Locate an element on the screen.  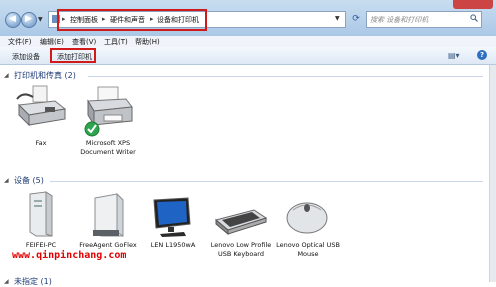
device-xps-writer: Microsoft XPS Document Writer is located at coordinates (108, 128).